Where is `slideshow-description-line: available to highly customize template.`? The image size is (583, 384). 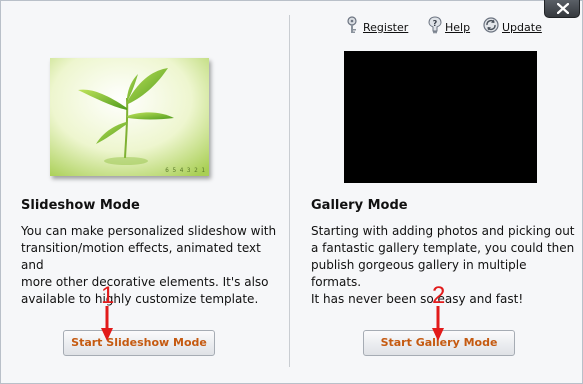
slideshow-description-line: available to highly customize template. is located at coordinates (140, 299).